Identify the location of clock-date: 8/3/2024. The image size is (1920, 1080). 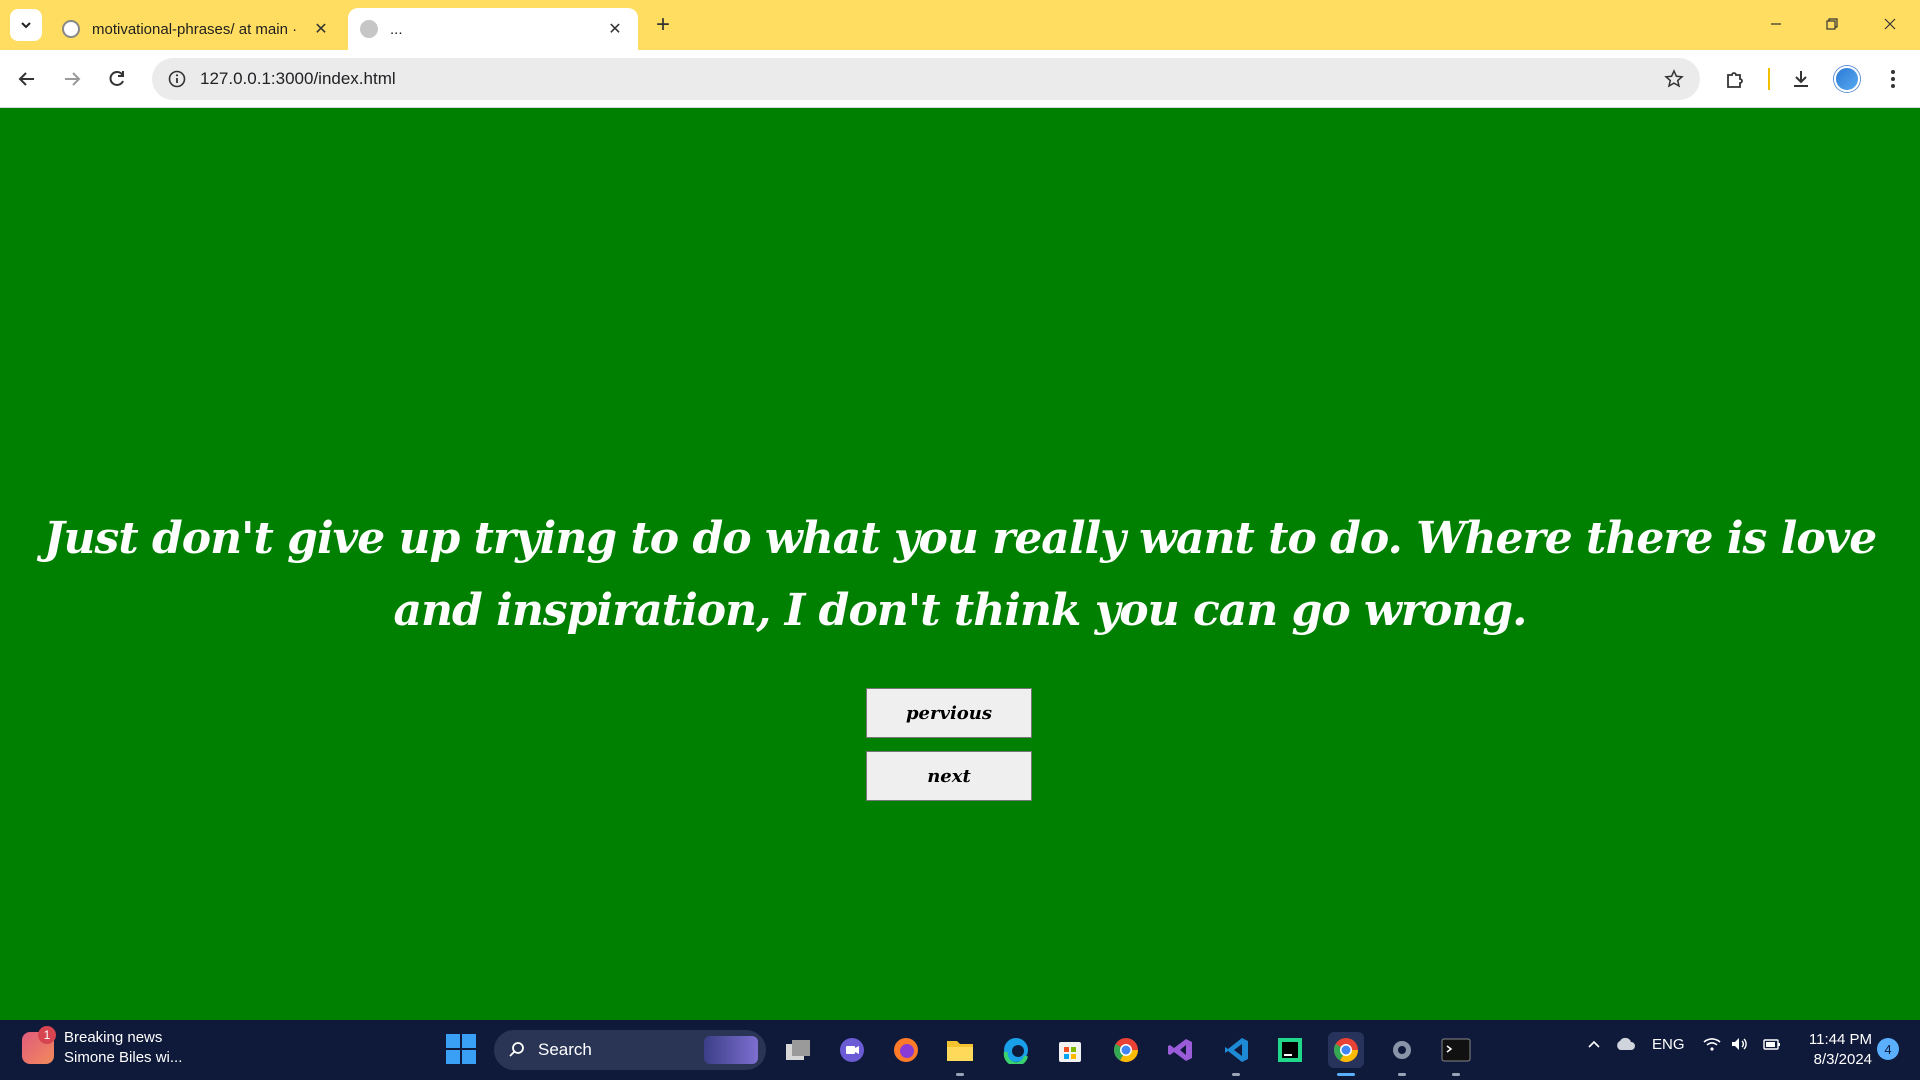
(1842, 1059).